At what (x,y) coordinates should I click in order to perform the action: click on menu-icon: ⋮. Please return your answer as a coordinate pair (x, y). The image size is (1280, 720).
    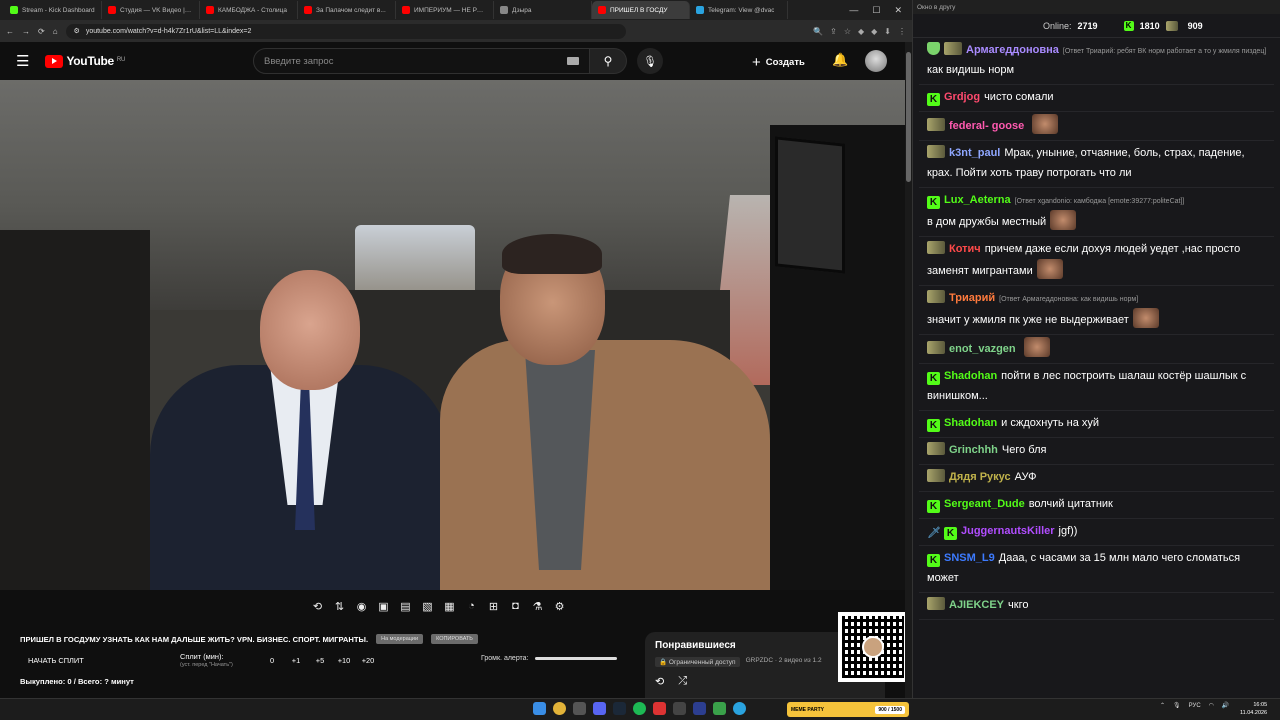
    Looking at the image, I should click on (902, 31).